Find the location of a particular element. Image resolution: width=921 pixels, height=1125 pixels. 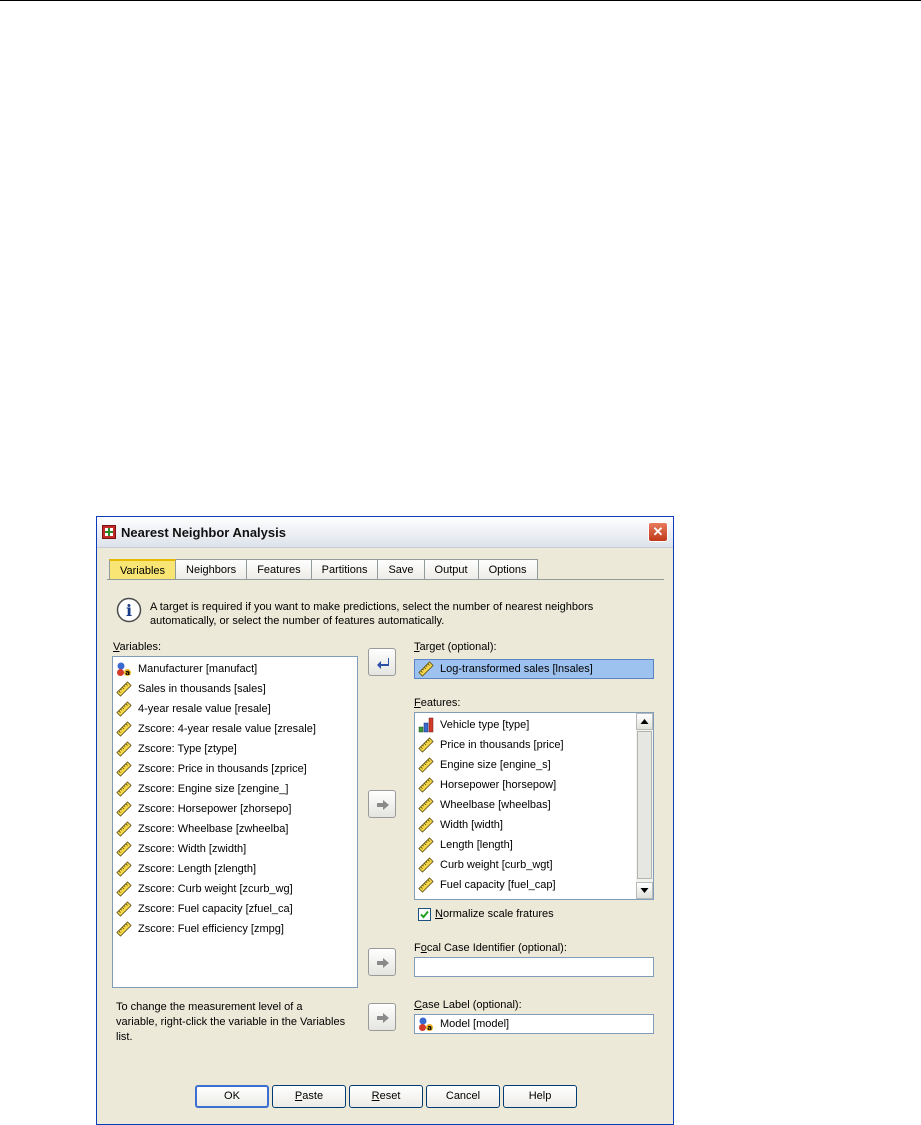

list-item: Zscore: Engine size [zengine_] is located at coordinates (235, 789).